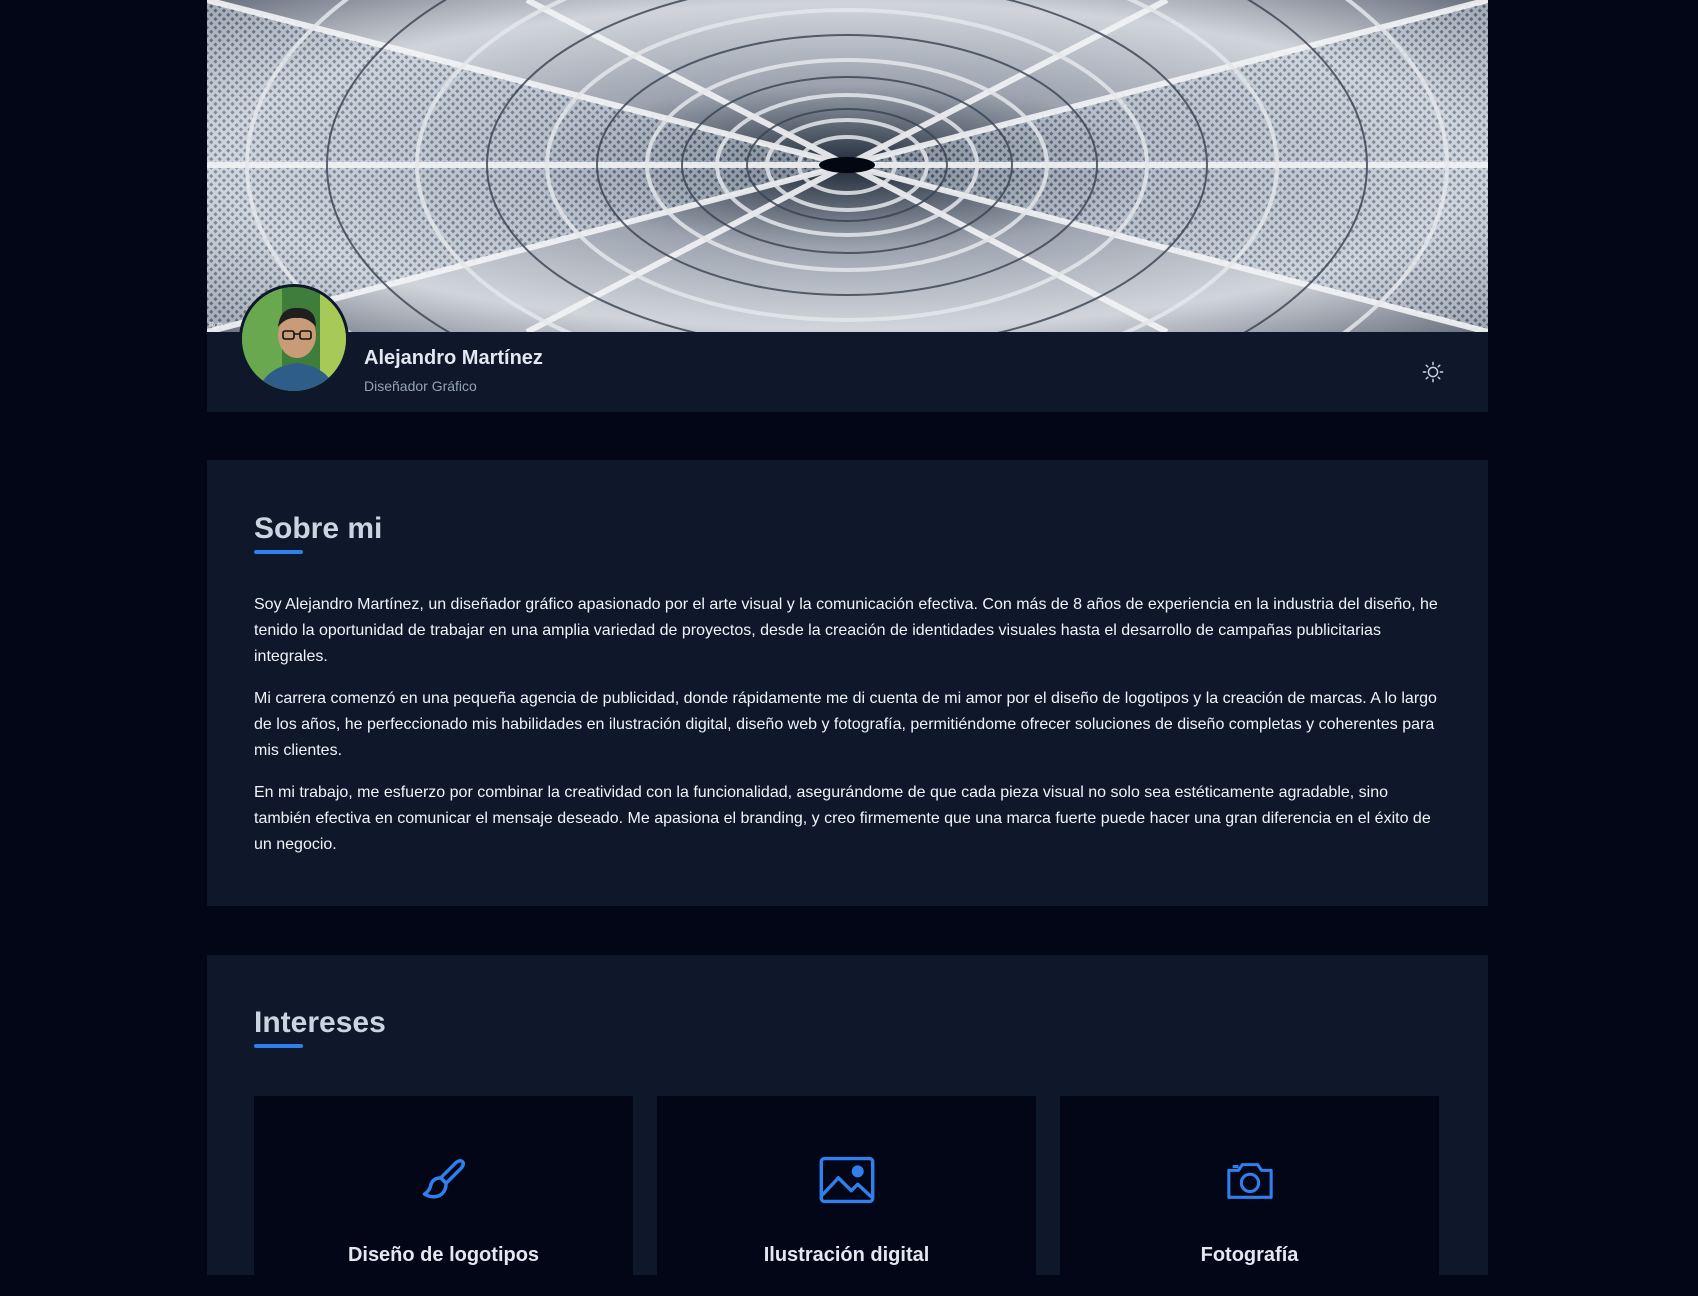  I want to click on interest-card-illustration: Ilustración digital, so click(846, 1196).